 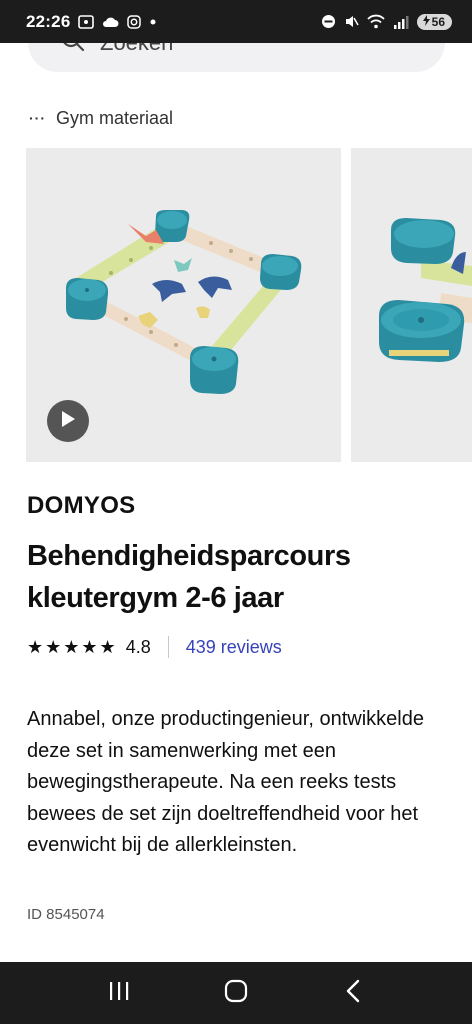 I want to click on search-input: Zoeken, so click(x=236, y=57).